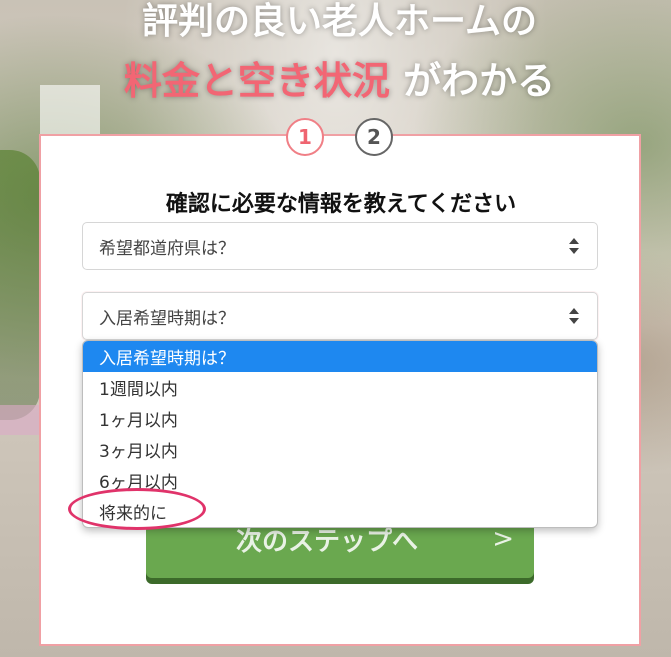 This screenshot has width=671, height=657. Describe the element at coordinates (340, 246) in the screenshot. I see `prefecture-select: 希望都道府県は？` at that location.